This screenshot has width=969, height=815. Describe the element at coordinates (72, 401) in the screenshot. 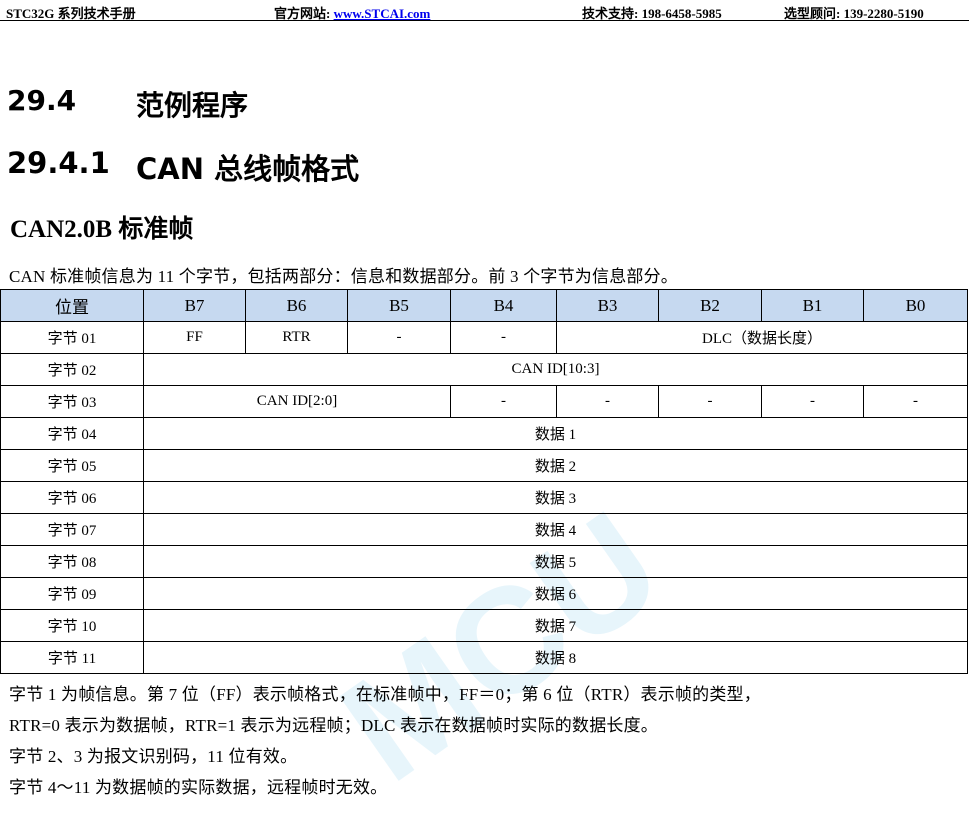

I see `row-label: 字节 03` at that location.